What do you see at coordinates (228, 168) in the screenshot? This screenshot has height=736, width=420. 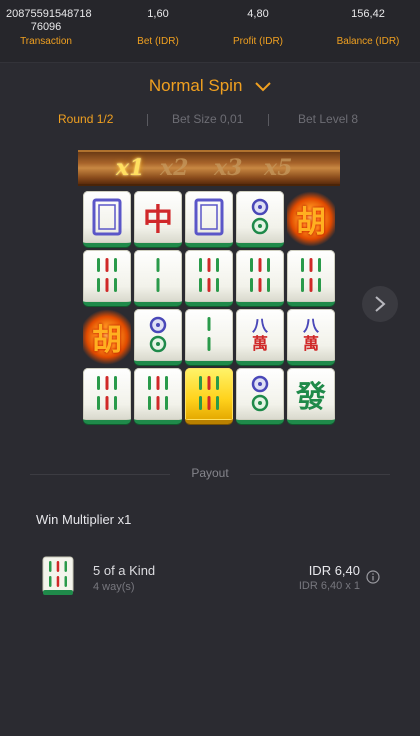 I see `multiplier-x3: x3` at bounding box center [228, 168].